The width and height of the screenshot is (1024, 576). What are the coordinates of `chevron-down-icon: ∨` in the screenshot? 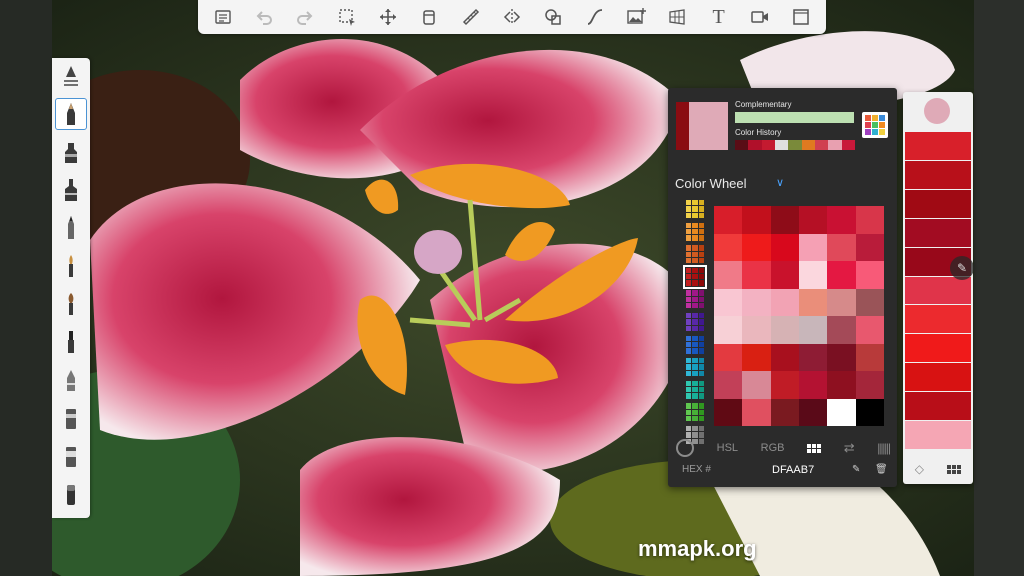 It's located at (780, 182).